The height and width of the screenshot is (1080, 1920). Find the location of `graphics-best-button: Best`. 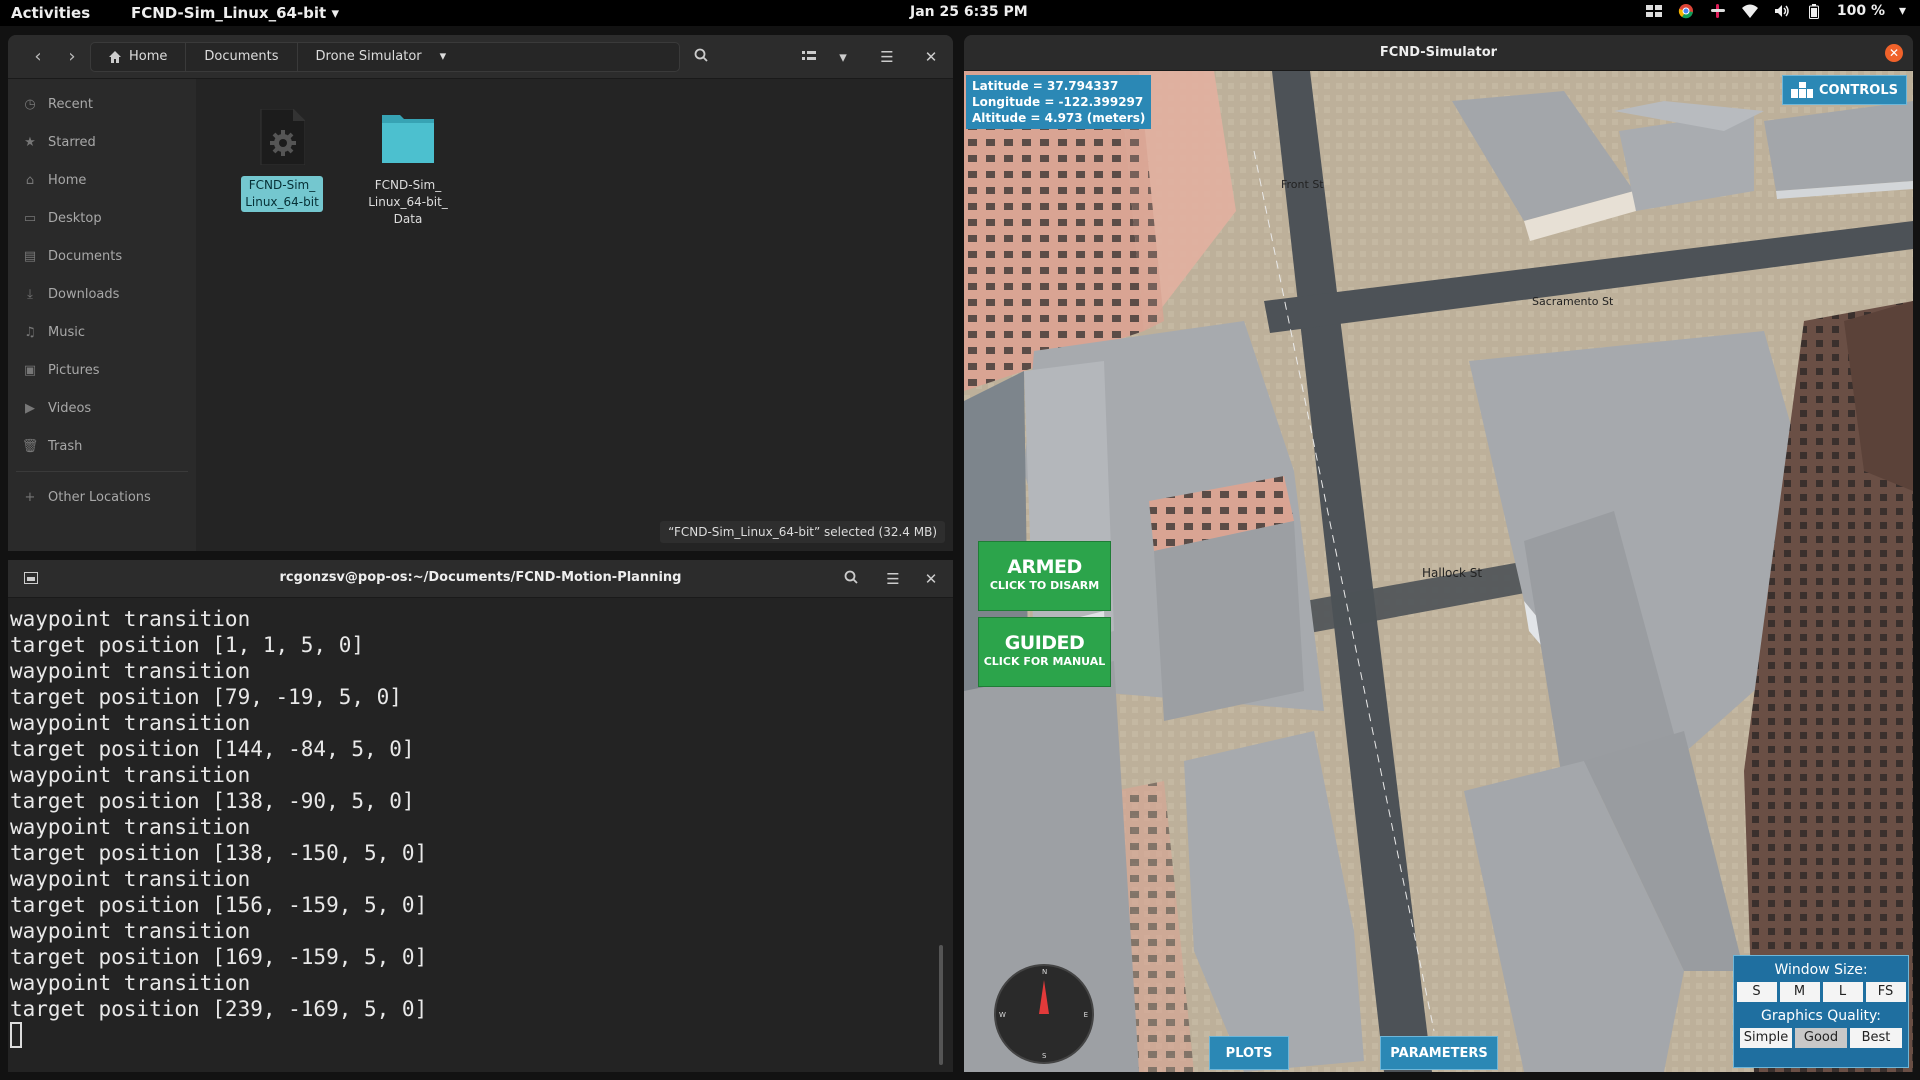

graphics-best-button: Best is located at coordinates (1876, 1038).